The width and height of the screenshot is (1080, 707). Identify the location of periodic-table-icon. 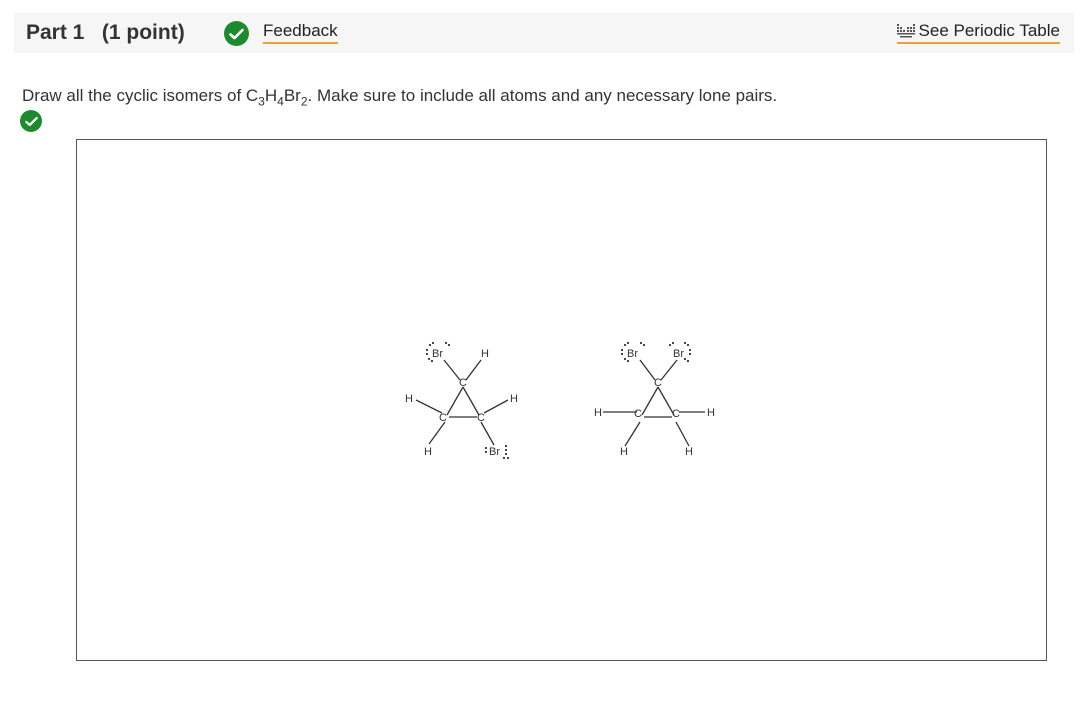
(905, 31).